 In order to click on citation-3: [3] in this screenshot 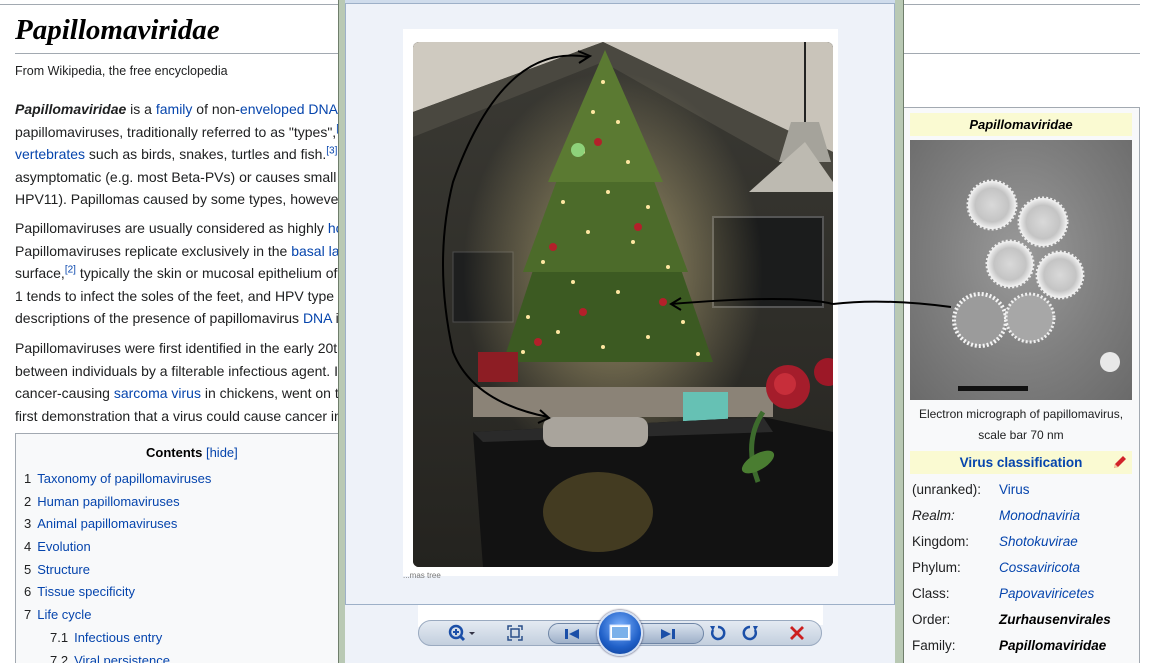, I will do `click(331, 150)`.